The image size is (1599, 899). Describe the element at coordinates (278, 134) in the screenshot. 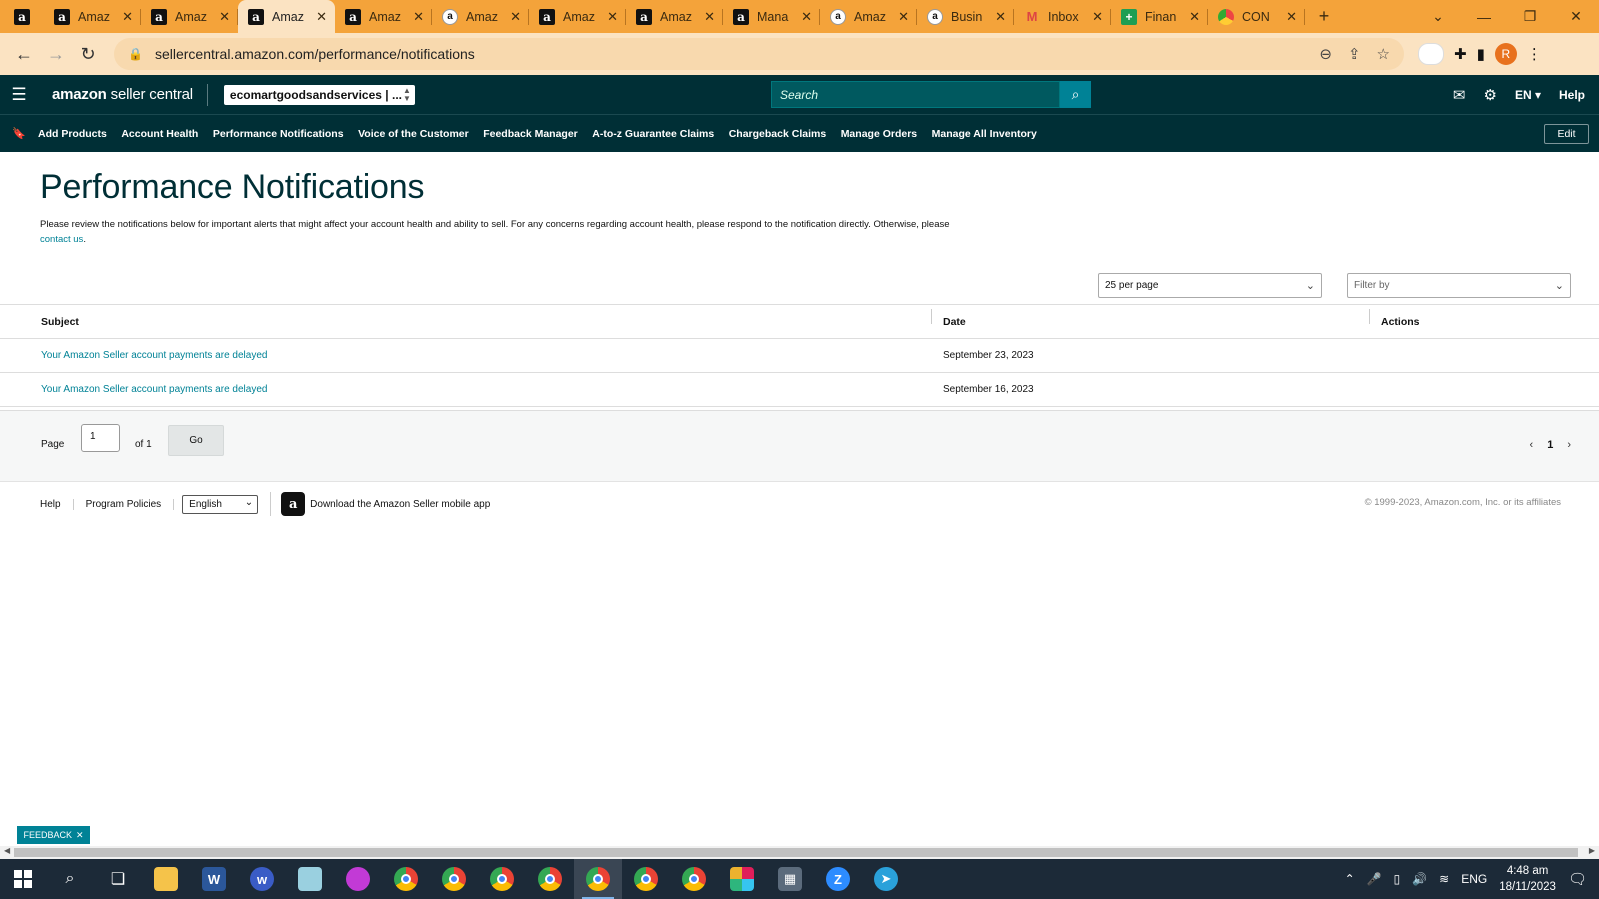

I see `nav-performance-notifications: Performance Notifications` at that location.